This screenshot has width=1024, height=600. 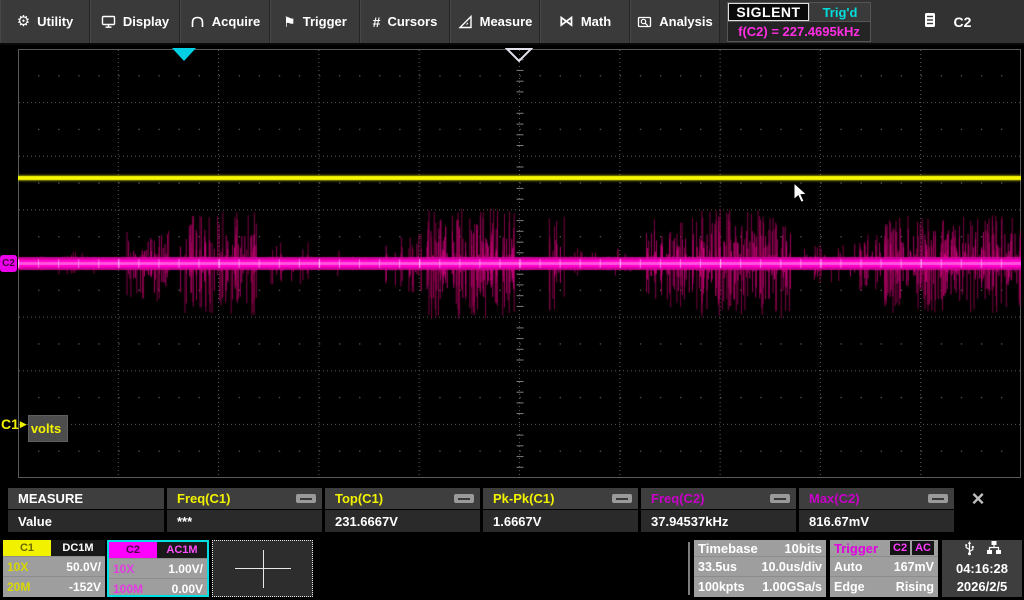 What do you see at coordinates (768, 12) in the screenshot?
I see `brand-logo: SIGLENT` at bounding box center [768, 12].